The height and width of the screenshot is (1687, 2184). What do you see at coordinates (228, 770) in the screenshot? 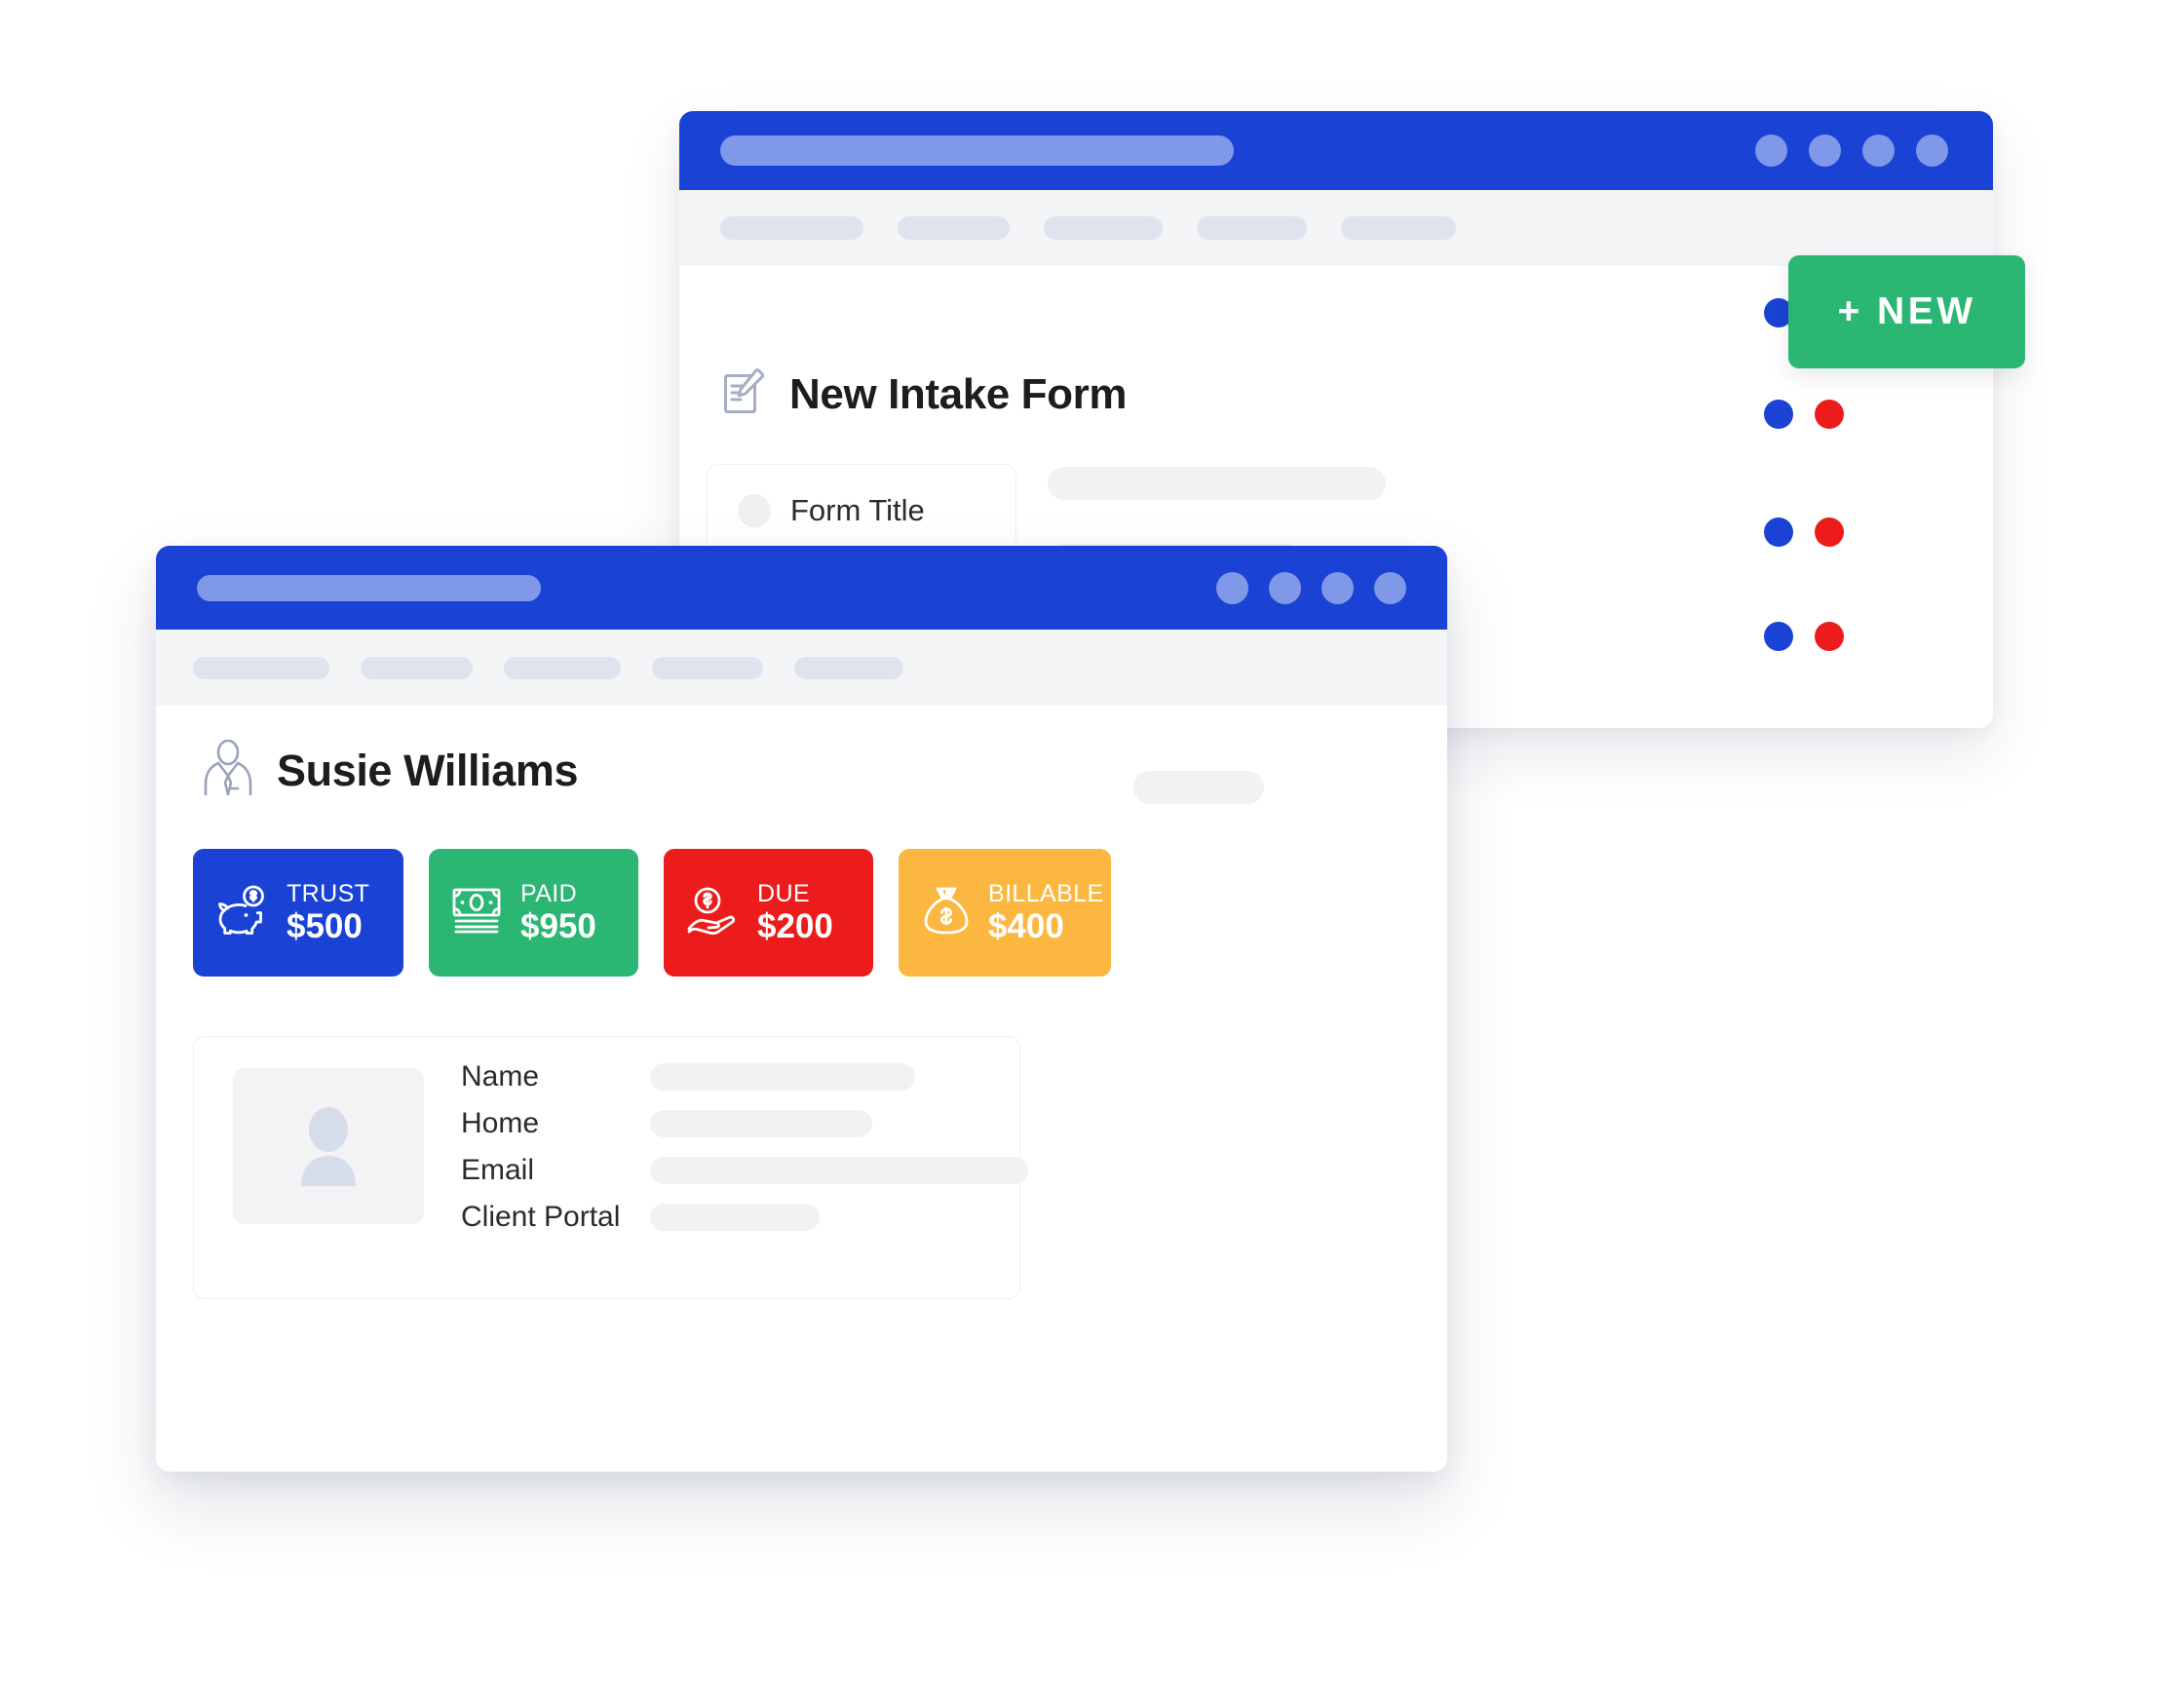
I see `businessperson-icon` at bounding box center [228, 770].